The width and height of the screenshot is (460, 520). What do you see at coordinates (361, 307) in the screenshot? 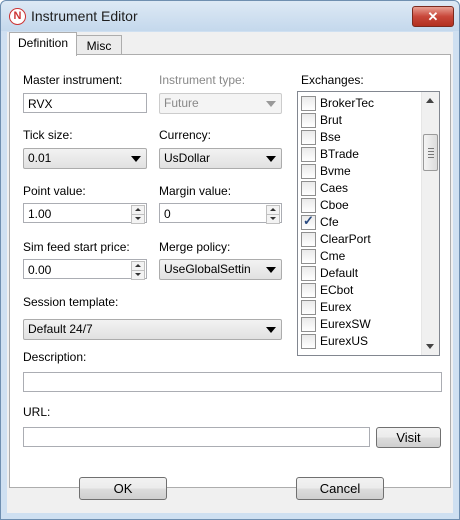
I see `exchange-item-eurex: Eurex` at bounding box center [361, 307].